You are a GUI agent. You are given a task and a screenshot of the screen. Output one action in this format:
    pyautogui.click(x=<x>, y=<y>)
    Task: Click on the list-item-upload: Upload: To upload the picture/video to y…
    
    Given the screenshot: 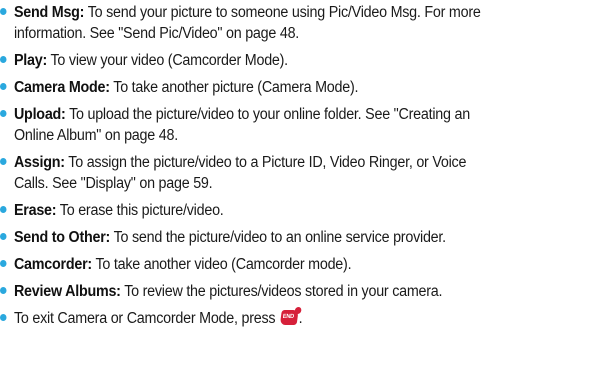 What is the action you would take?
    pyautogui.click(x=304, y=125)
    